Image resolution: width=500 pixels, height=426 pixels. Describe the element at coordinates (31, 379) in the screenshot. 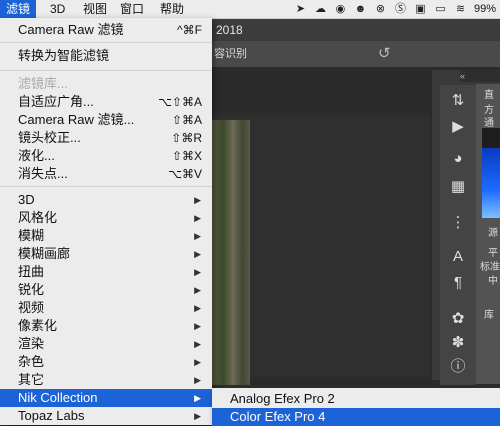

I see `menu-item-label: 其它` at that location.